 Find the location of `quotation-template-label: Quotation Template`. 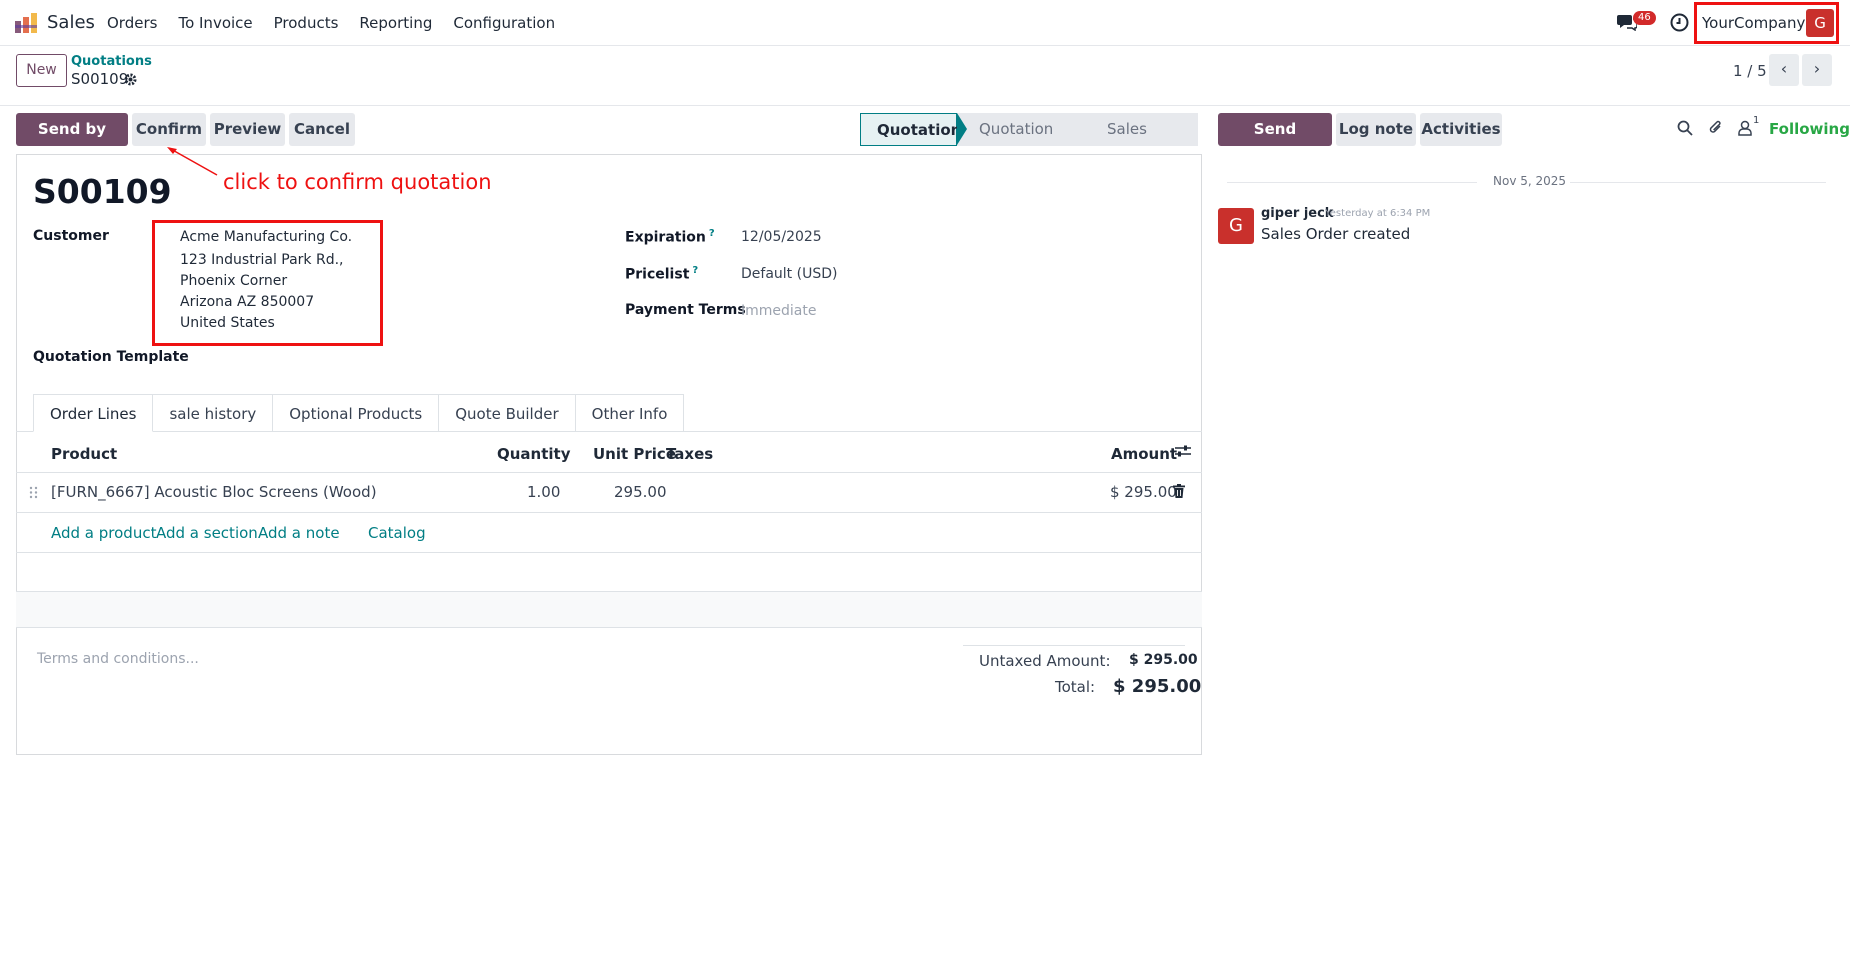

quotation-template-label: Quotation Template is located at coordinates (111, 357).